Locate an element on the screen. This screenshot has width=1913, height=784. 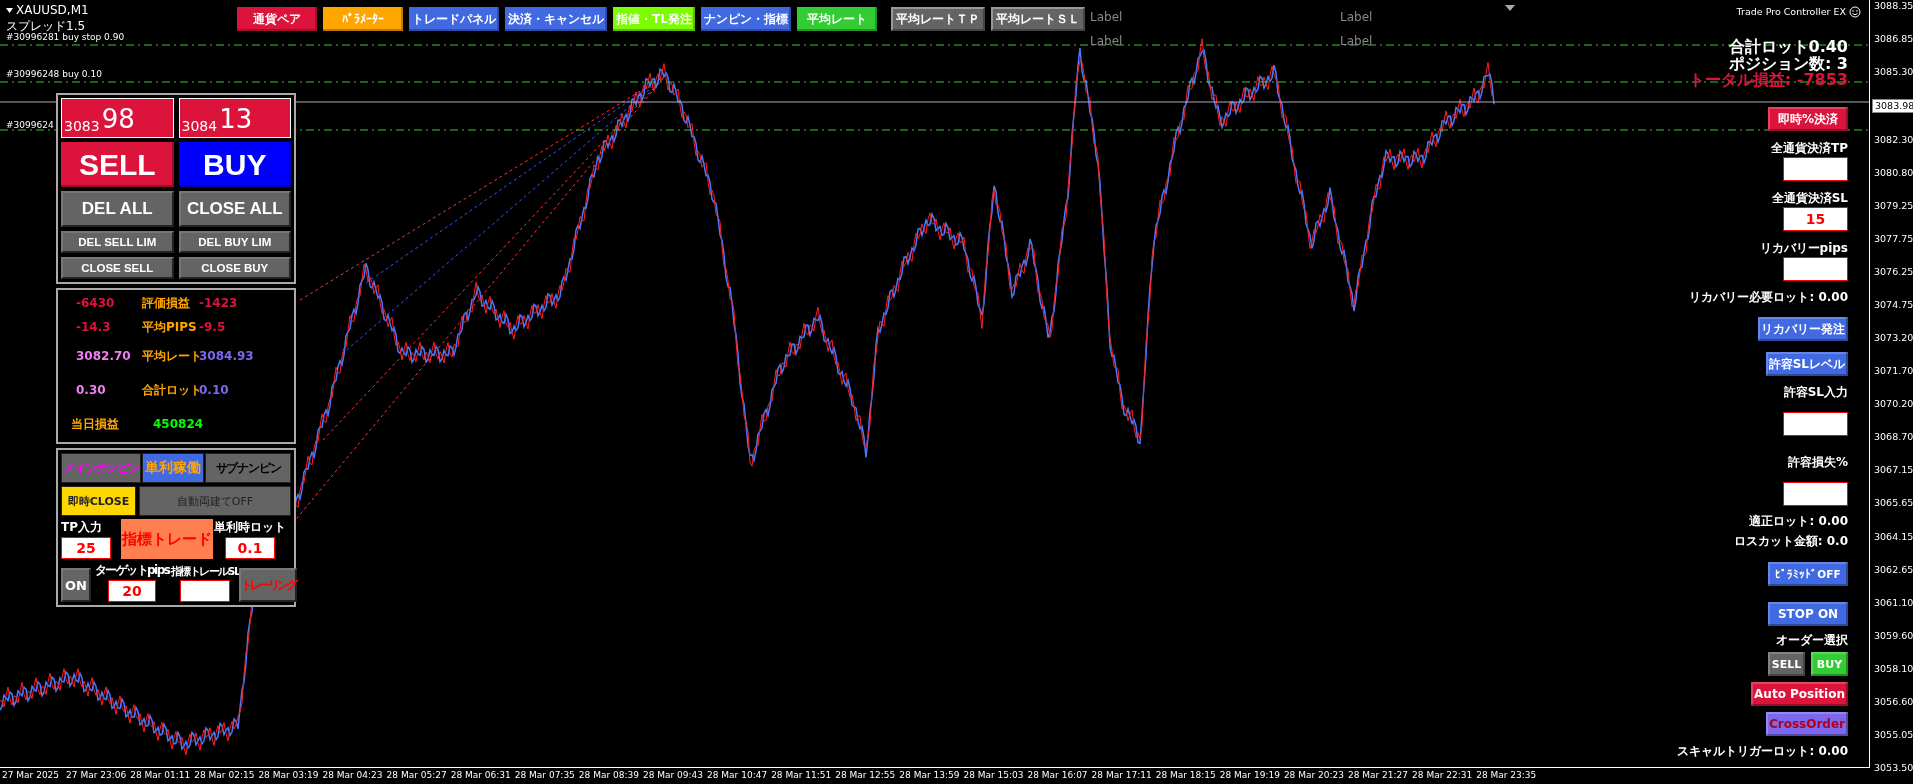
time-tick: 28 Mar 08:39 is located at coordinates (609, 775).